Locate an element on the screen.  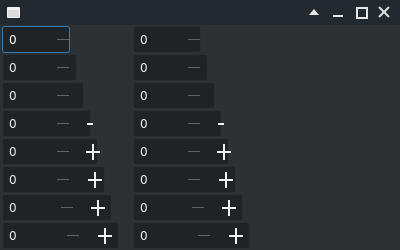
maximize-icon is located at coordinates (361, 12).